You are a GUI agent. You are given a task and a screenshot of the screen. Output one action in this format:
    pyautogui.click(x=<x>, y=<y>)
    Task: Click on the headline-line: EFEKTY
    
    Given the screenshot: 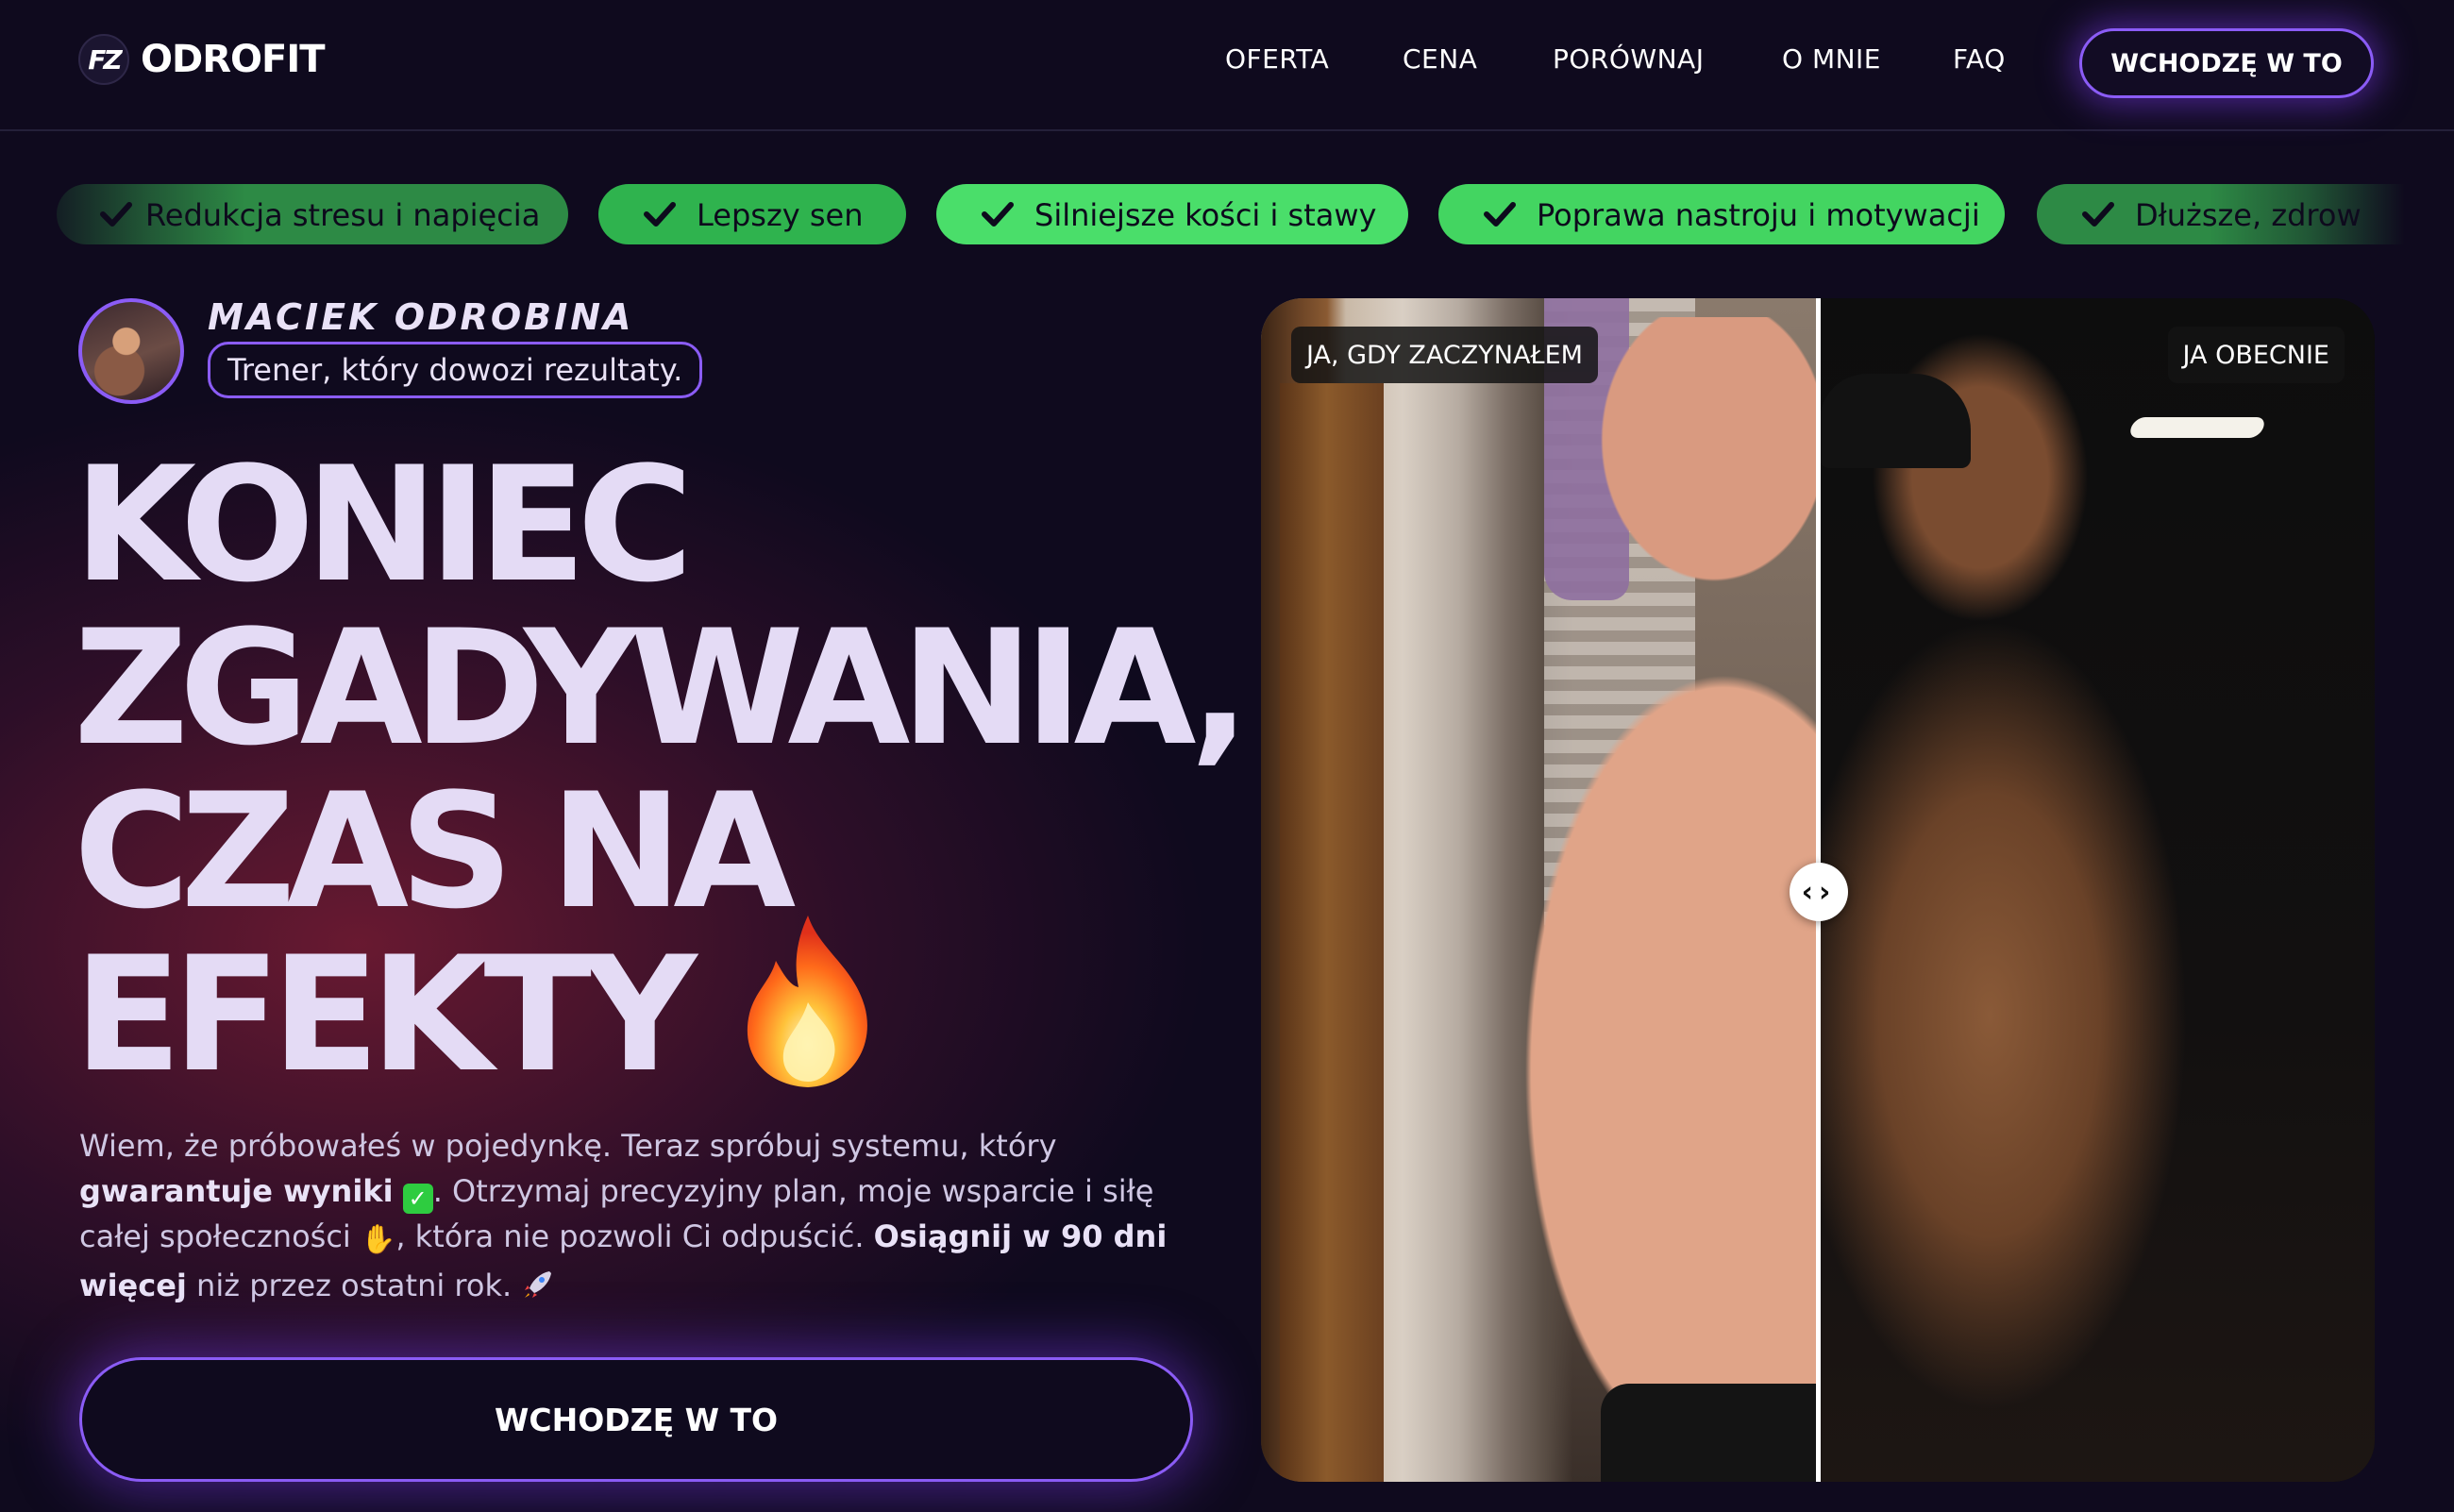 What is the action you would take?
    pyautogui.click(x=386, y=1014)
    